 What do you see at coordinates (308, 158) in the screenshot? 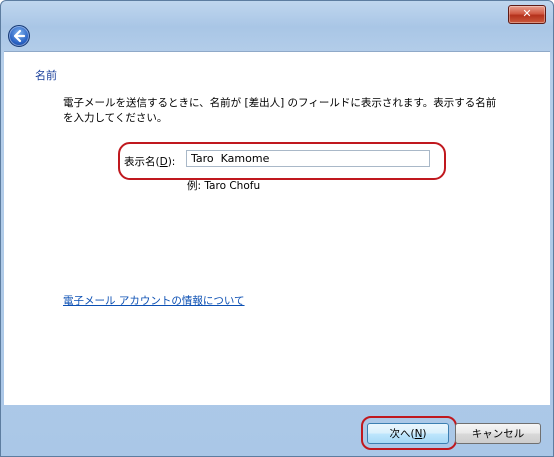
I see `display-name-input` at bounding box center [308, 158].